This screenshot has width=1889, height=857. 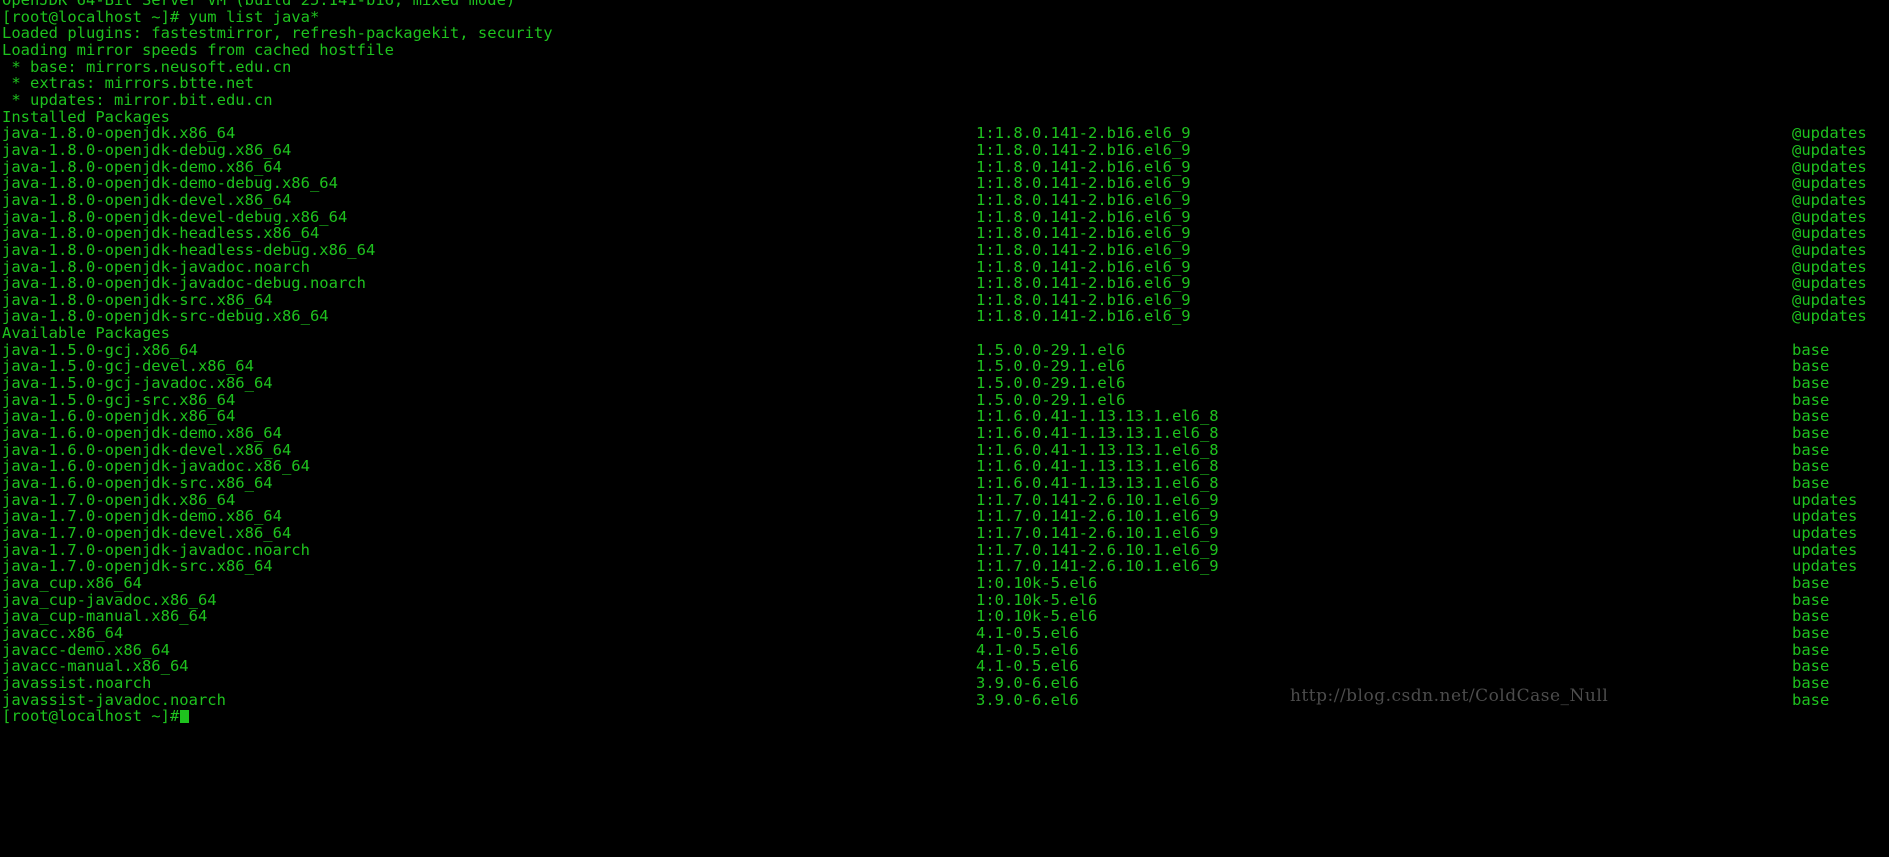 What do you see at coordinates (944, 616) in the screenshot?
I see `package-row: java_cup-manual.x86_64 1:0.10k-5.el6 base` at bounding box center [944, 616].